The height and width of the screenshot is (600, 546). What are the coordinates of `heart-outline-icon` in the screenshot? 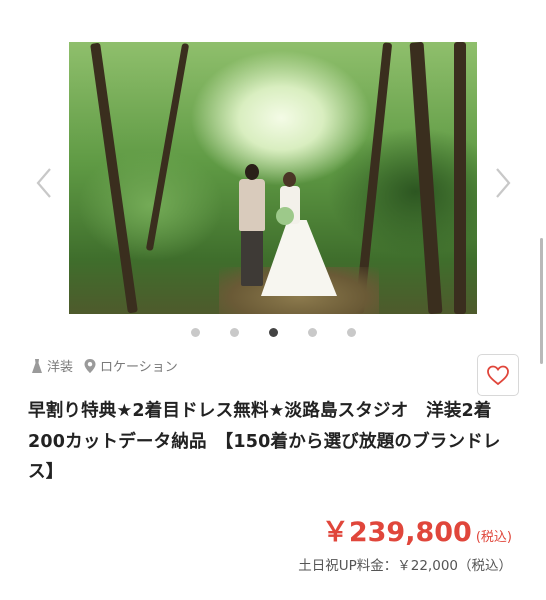 It's located at (498, 375).